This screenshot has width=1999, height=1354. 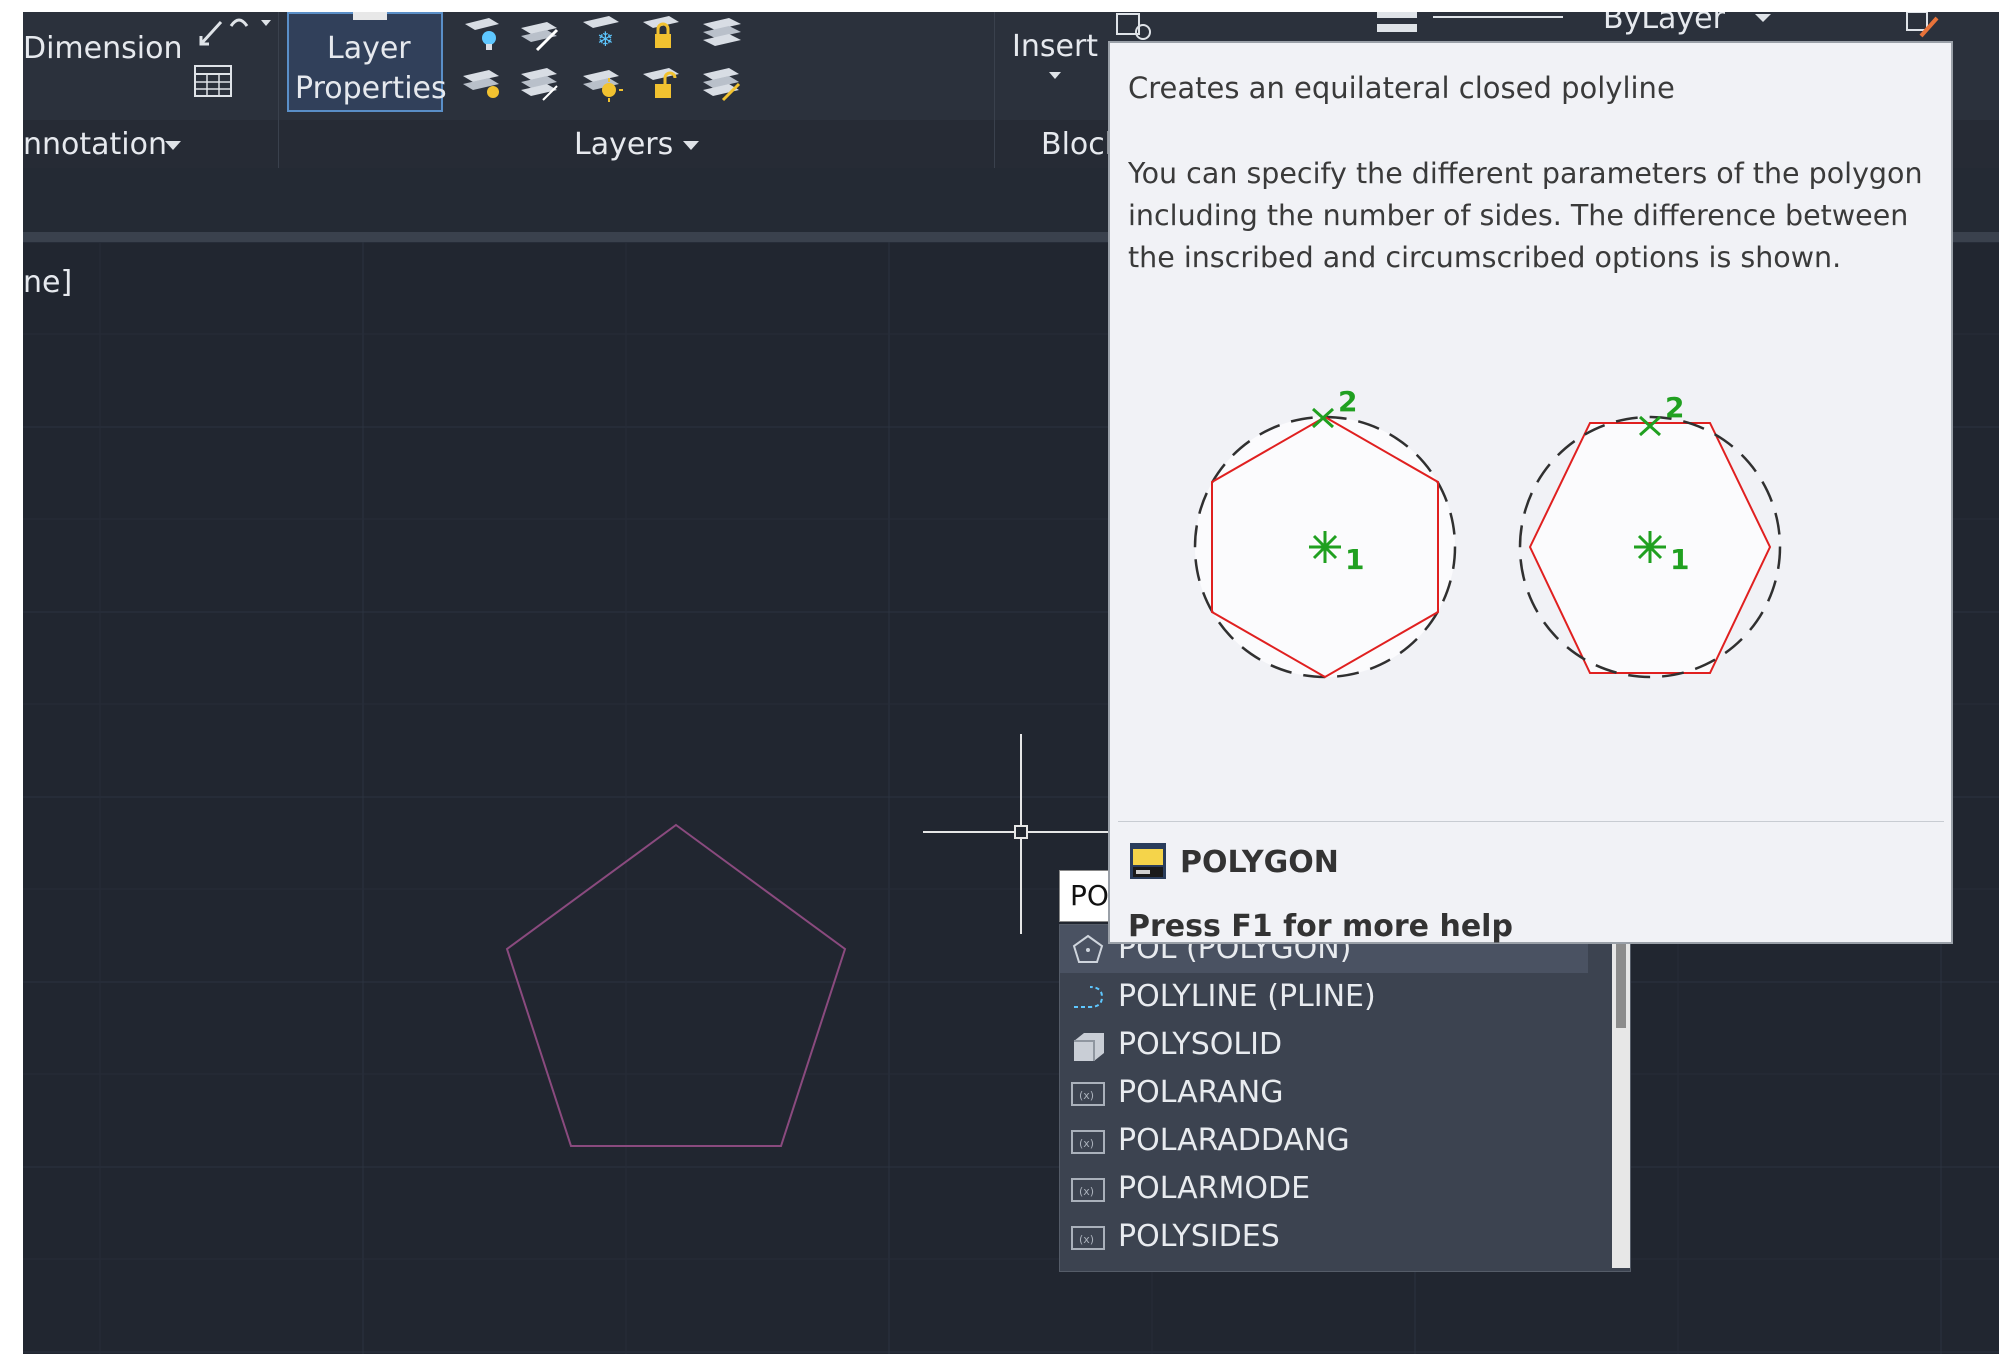 I want to click on insert-button: Insert, so click(x=1055, y=47).